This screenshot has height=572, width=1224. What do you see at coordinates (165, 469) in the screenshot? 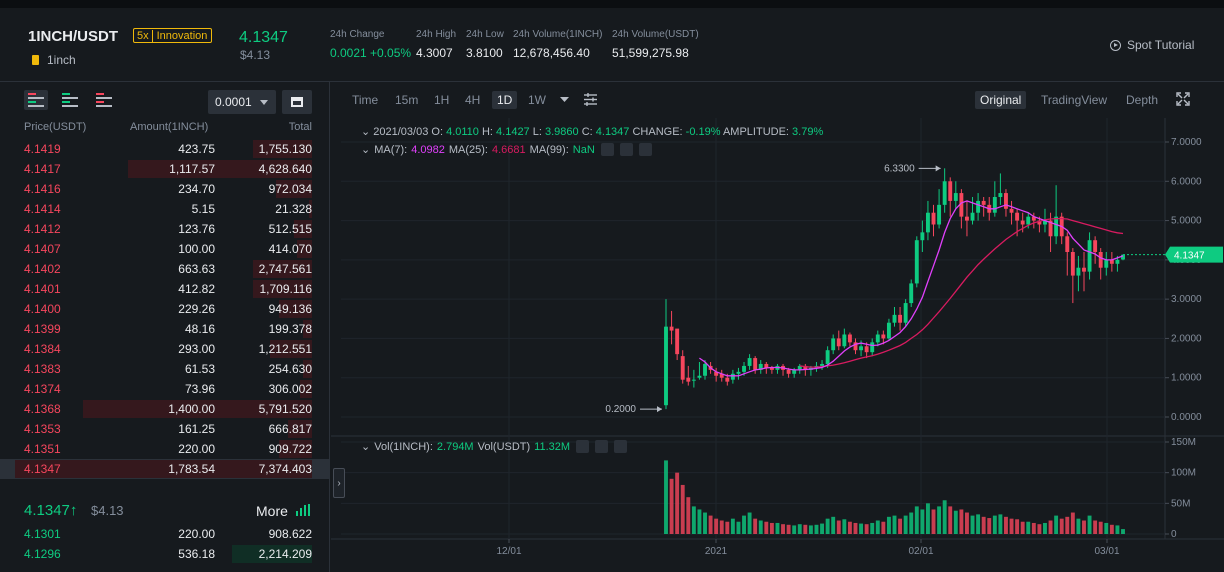
I see `ask-row: 4.1347 1,783.54 7,374.403` at bounding box center [165, 469].